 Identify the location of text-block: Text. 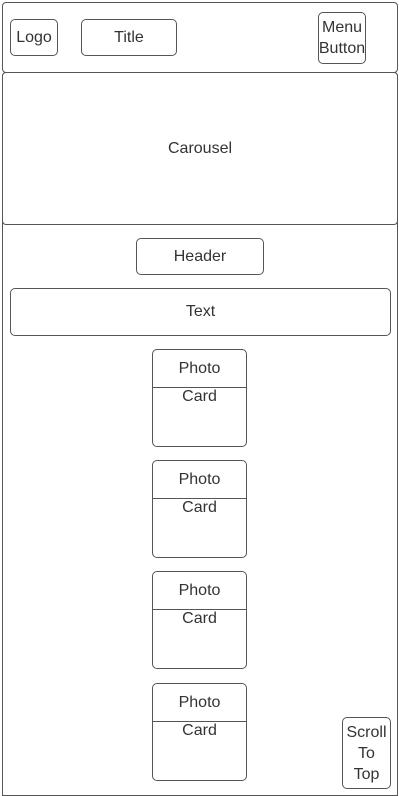
(200, 312).